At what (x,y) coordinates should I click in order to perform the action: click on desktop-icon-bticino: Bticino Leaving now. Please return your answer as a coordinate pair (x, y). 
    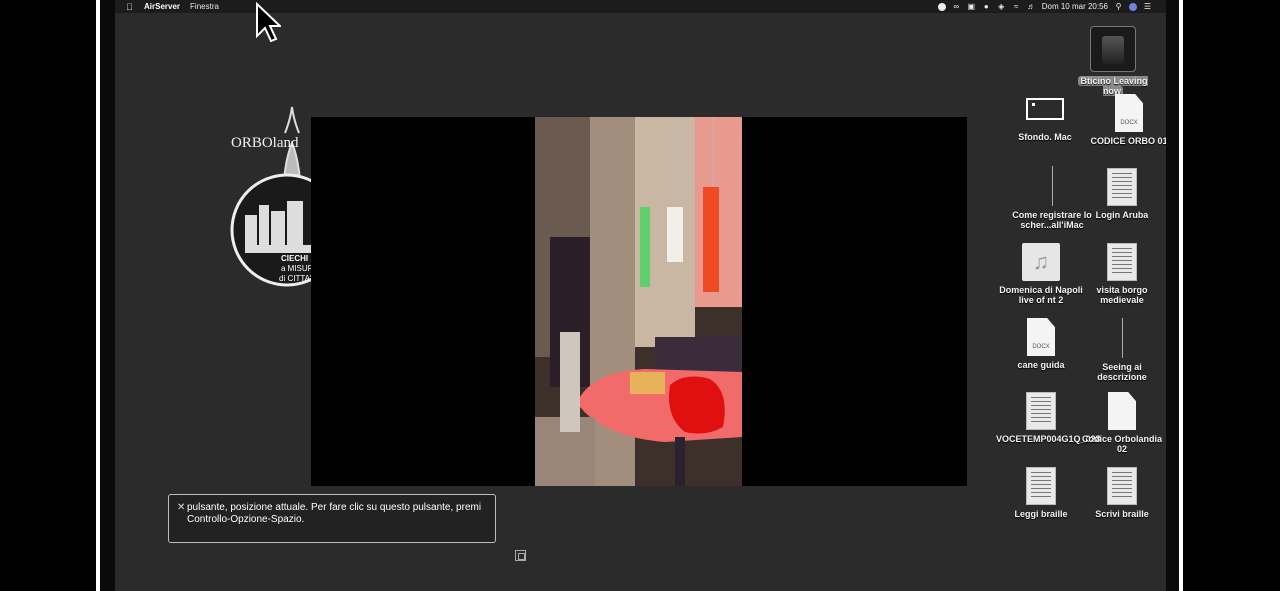
    Looking at the image, I should click on (1113, 61).